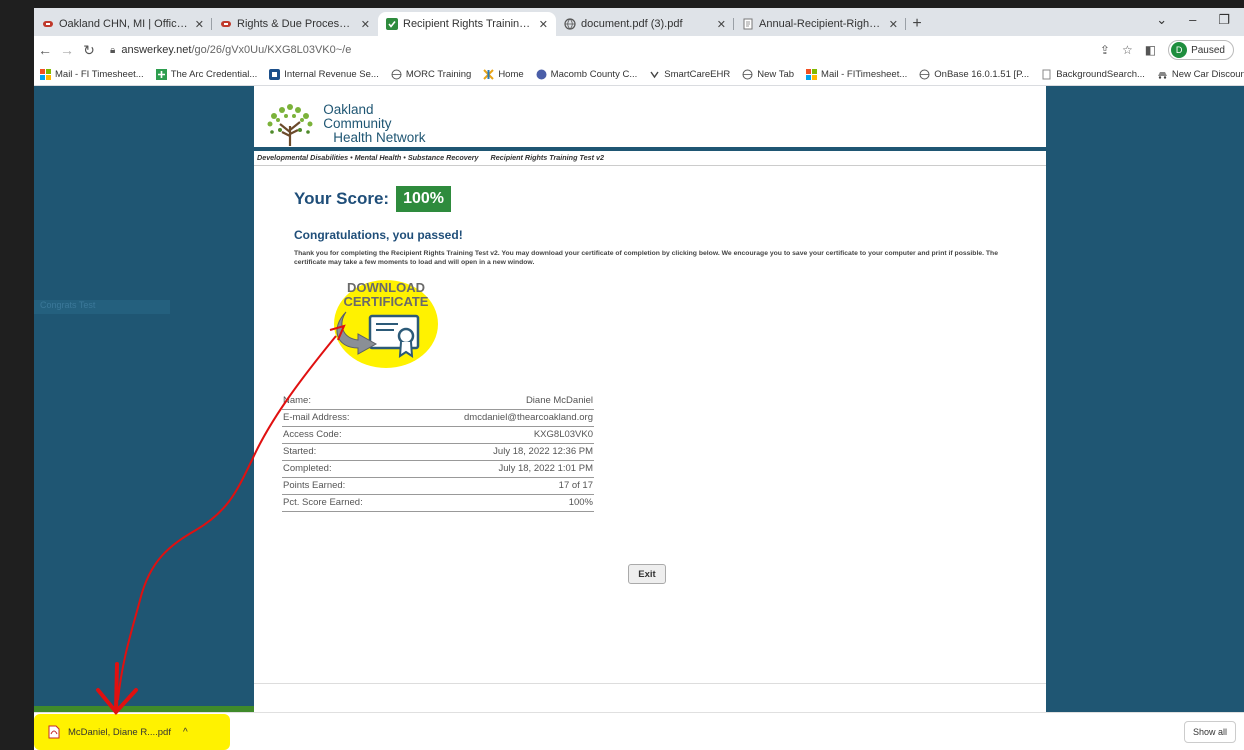 The height and width of the screenshot is (750, 1244). What do you see at coordinates (497, 503) in the screenshot?
I see `row-value: 100%` at bounding box center [497, 503].